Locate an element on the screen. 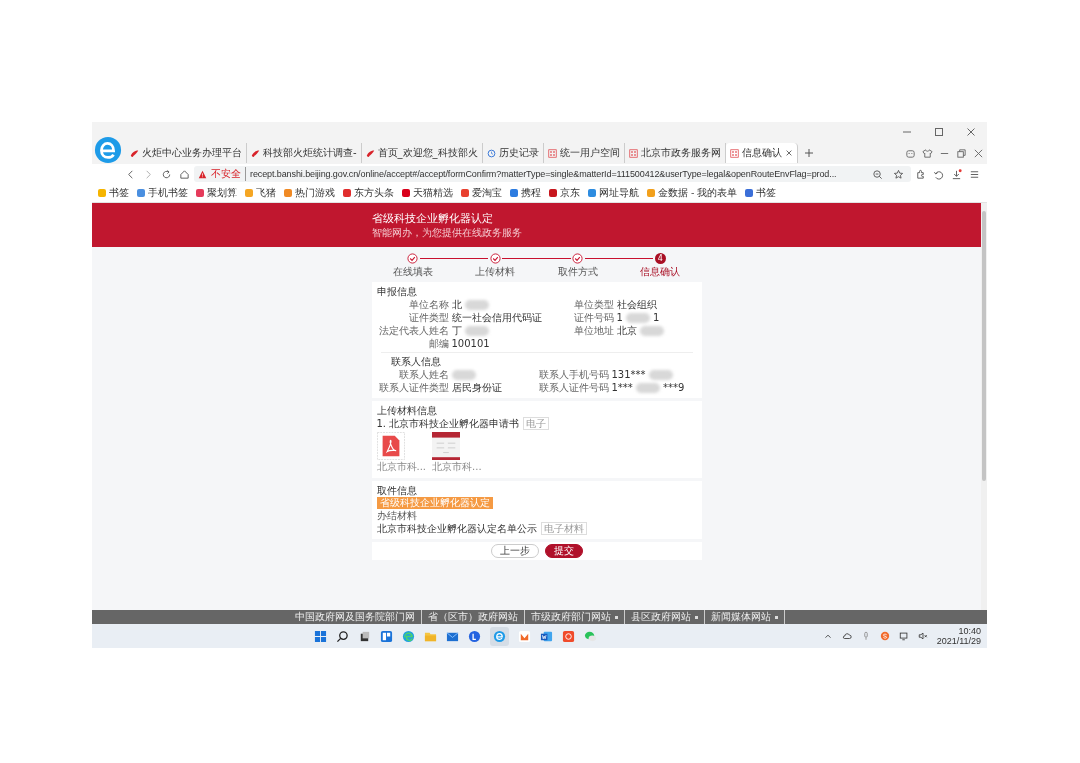  field-label: 单位地址 is located at coordinates (593, 330).